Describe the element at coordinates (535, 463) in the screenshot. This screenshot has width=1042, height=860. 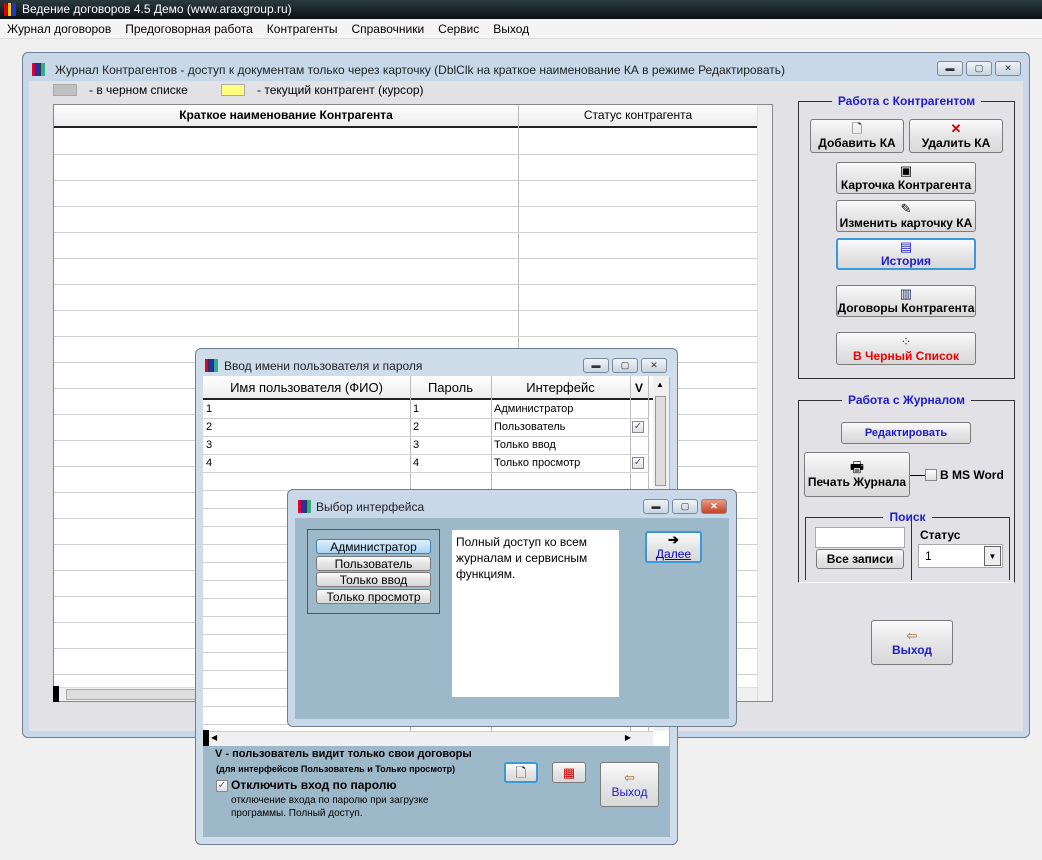
I see `cell-interface: Только просмотр` at that location.